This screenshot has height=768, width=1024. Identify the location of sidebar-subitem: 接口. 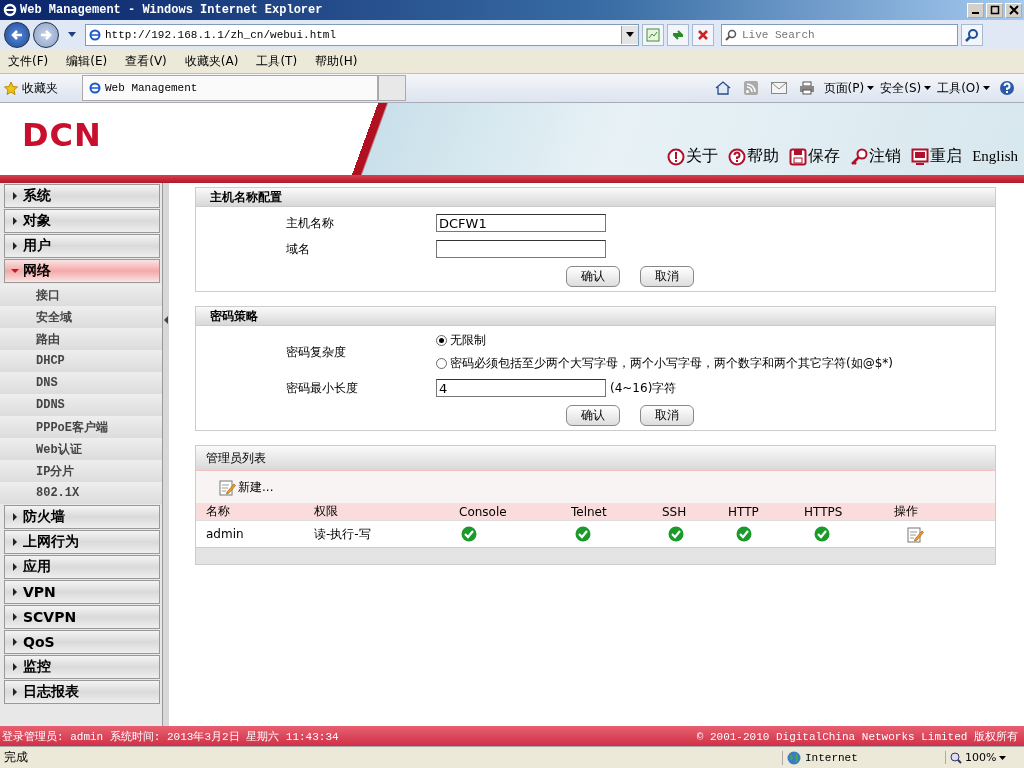
(81, 295).